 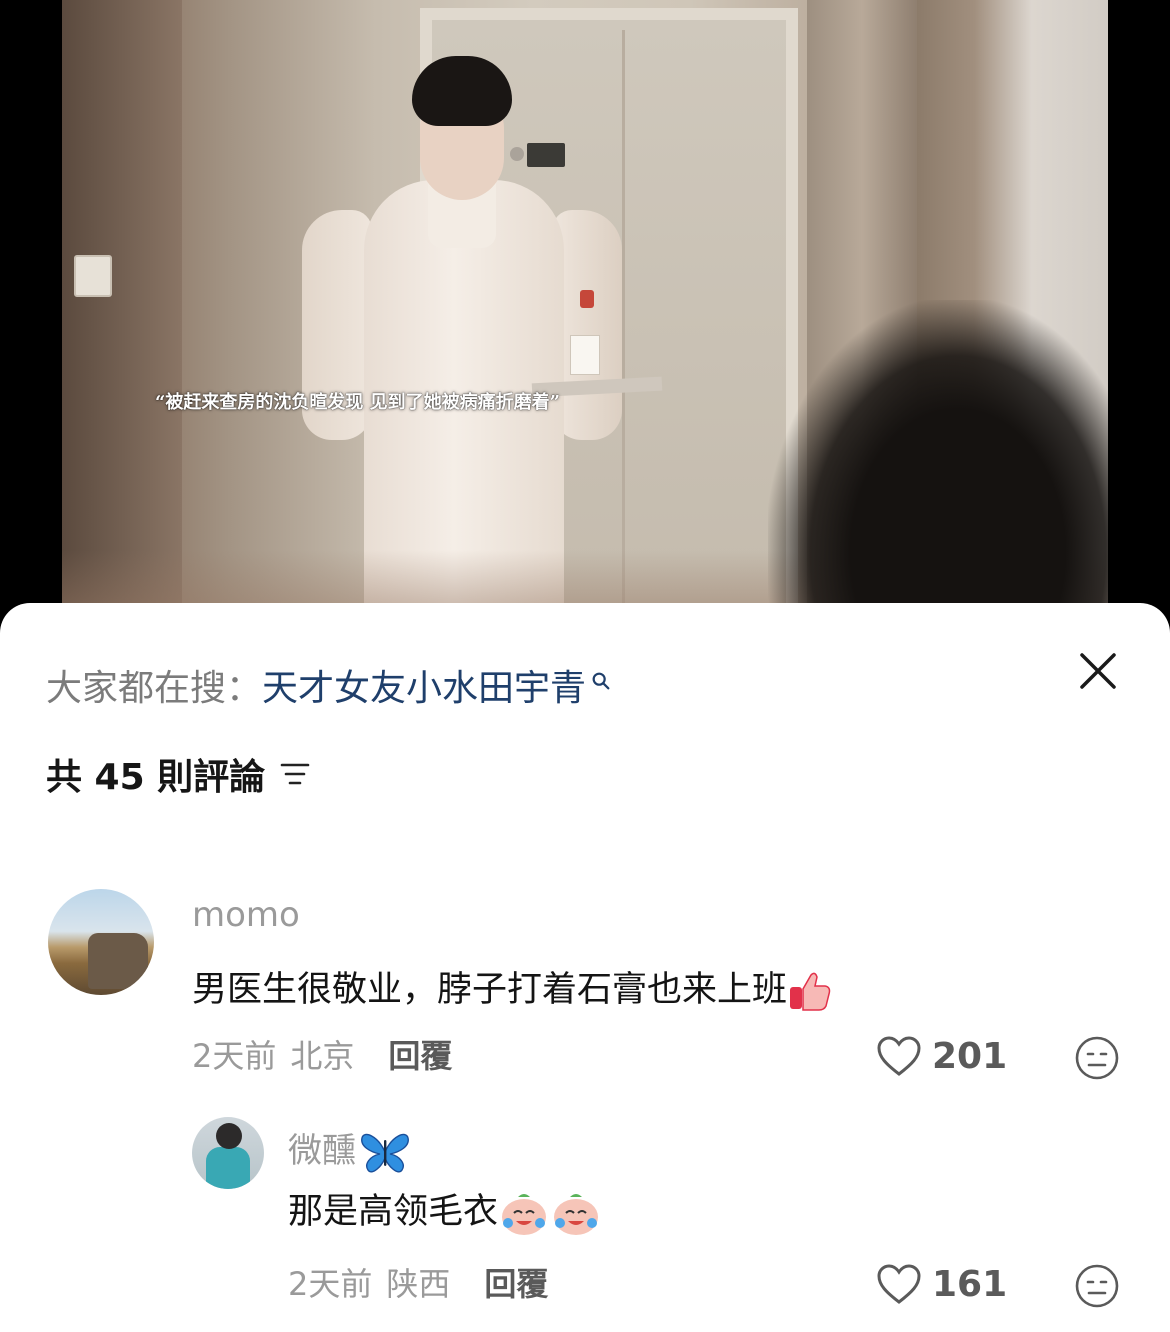 I want to click on video-light-switch, so click(x=93, y=276).